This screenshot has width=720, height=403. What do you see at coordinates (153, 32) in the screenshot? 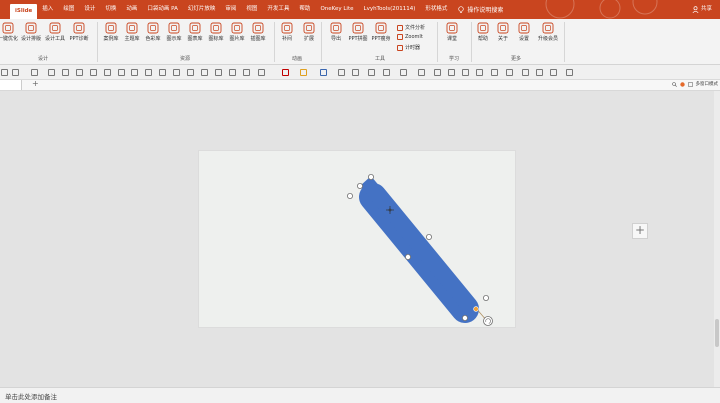
I see `ribbon-button-6: 色彩库` at bounding box center [153, 32].